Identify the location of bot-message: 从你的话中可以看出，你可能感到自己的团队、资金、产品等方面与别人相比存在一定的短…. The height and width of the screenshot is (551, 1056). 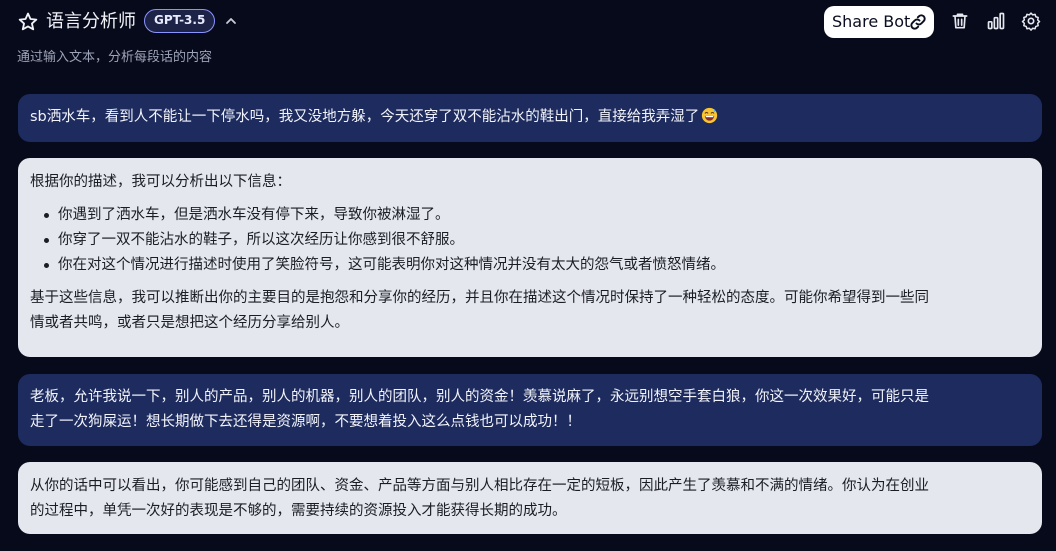
(530, 498).